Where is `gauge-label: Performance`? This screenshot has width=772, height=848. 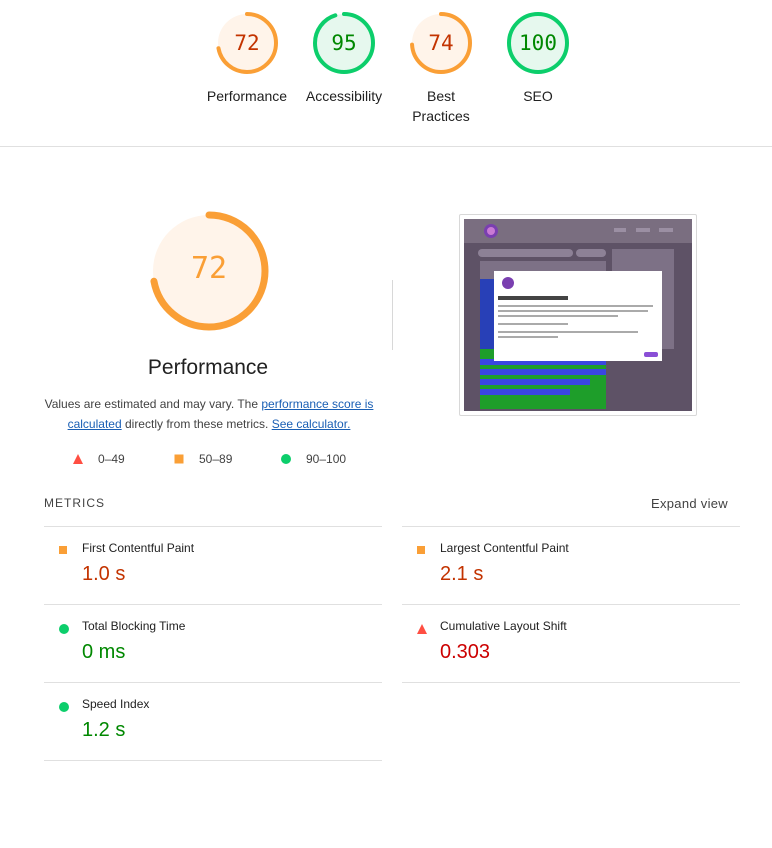
gauge-label: Performance is located at coordinates (247, 96).